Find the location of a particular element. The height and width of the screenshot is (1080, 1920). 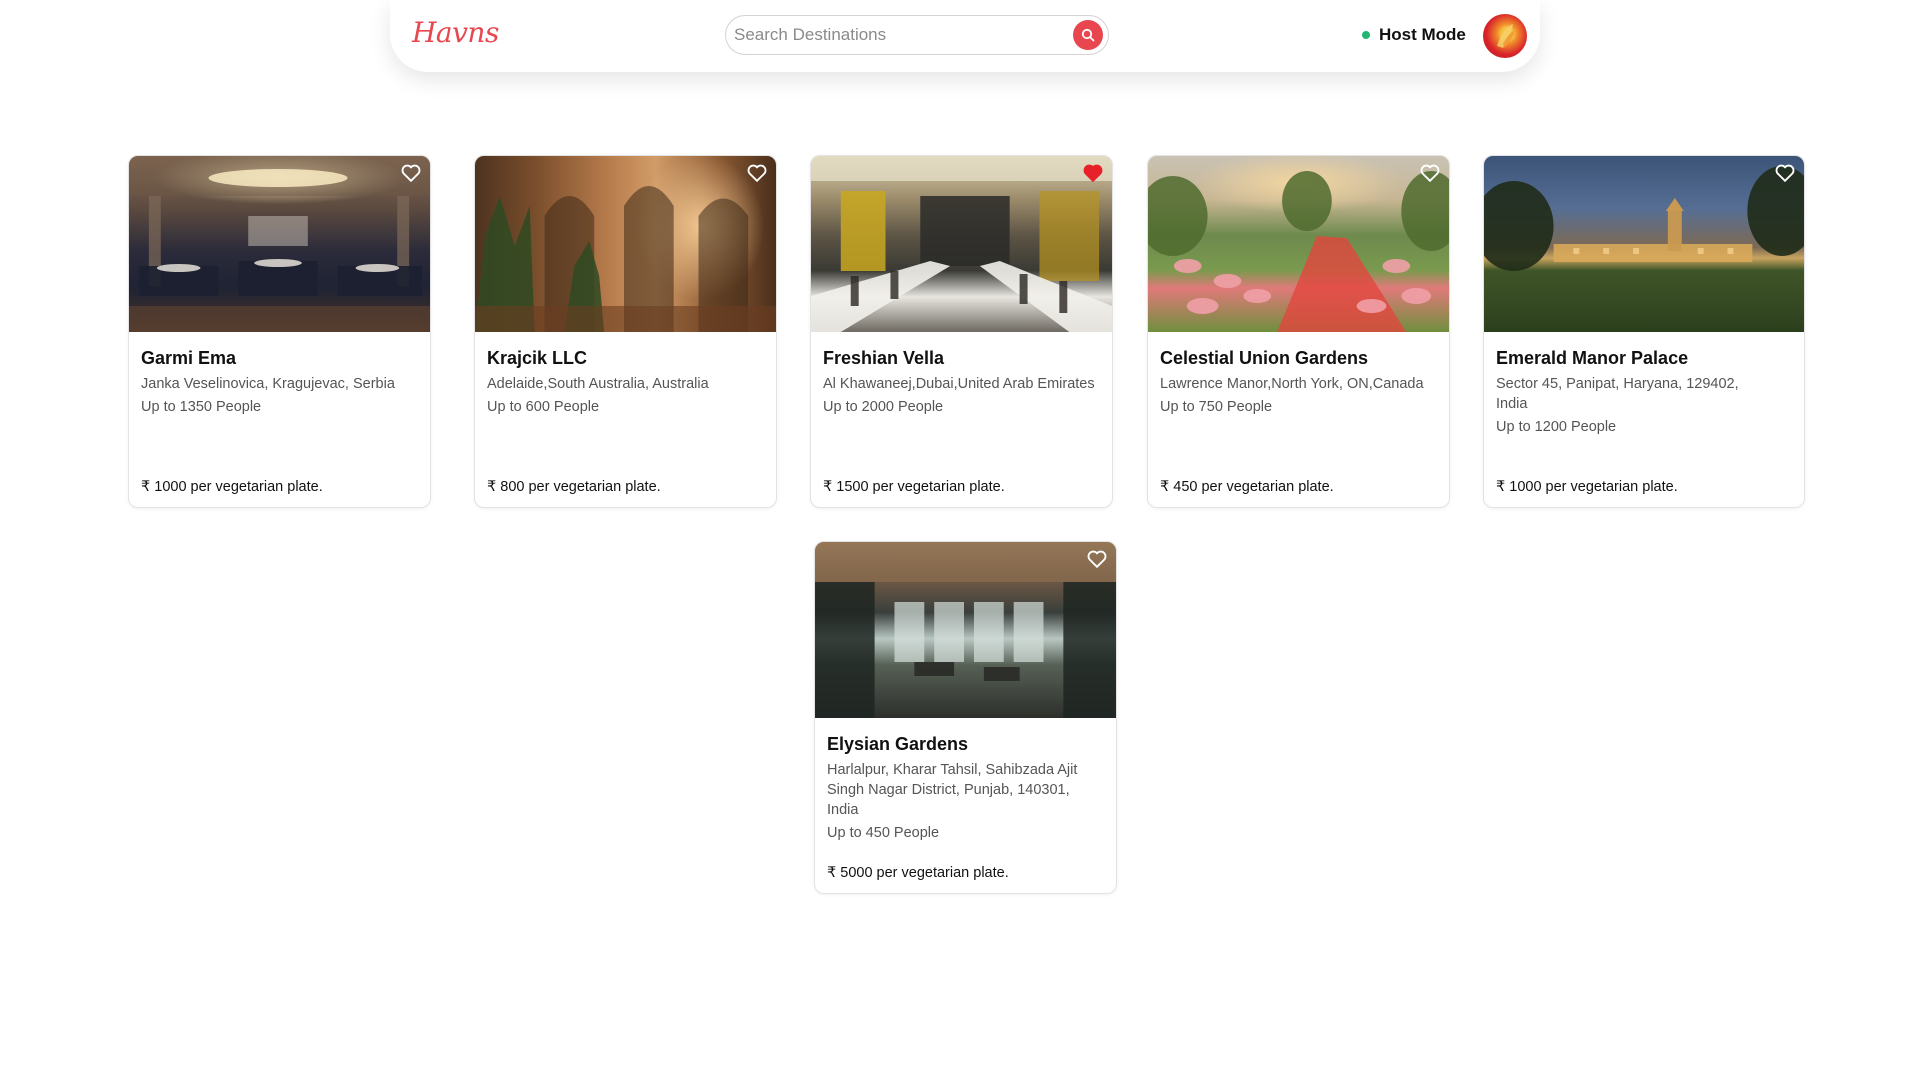

garden-scene is located at coordinates (1298, 251).